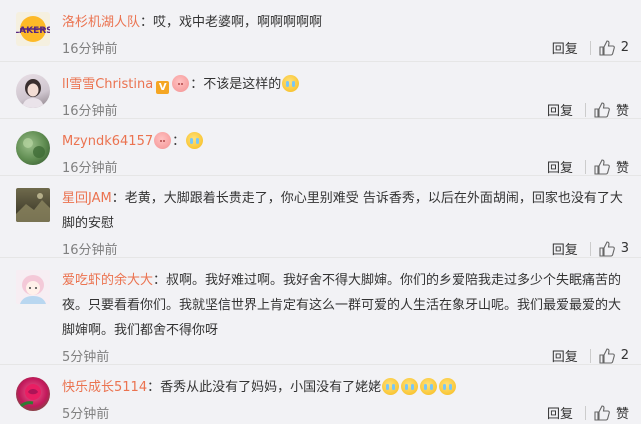 Image resolution: width=641 pixels, height=424 pixels. What do you see at coordinates (107, 280) in the screenshot?
I see `username: 爱吃虾的余大大` at bounding box center [107, 280].